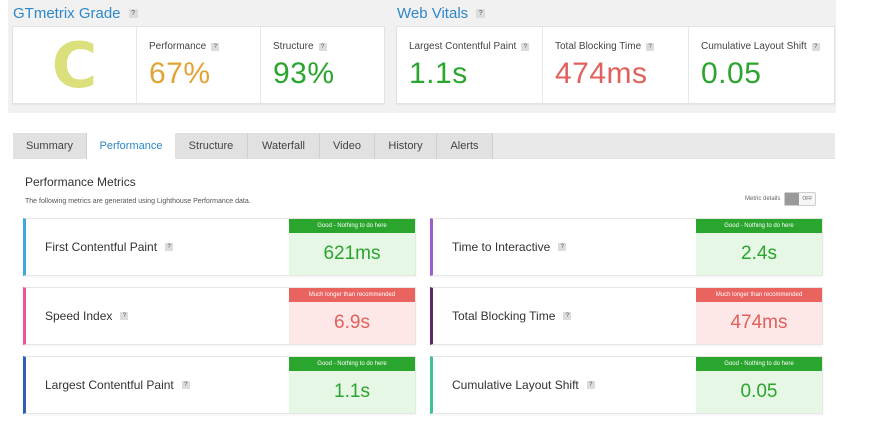 The image size is (875, 423). What do you see at coordinates (352, 254) in the screenshot?
I see `metric-value: 621ms` at bounding box center [352, 254].